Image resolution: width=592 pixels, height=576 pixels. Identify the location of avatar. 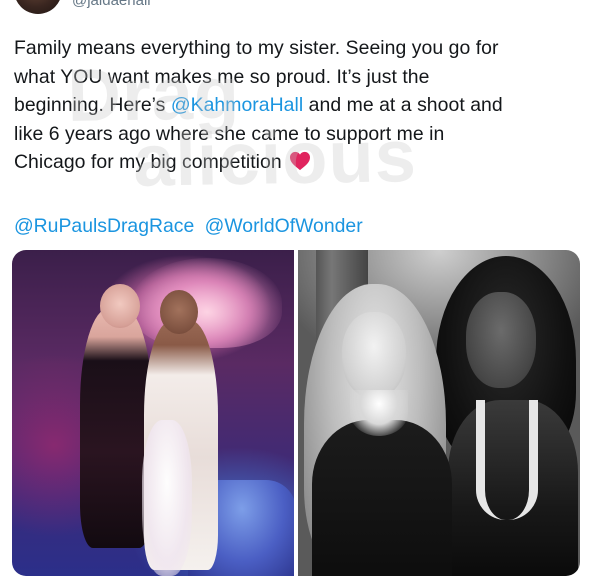
(38, 7).